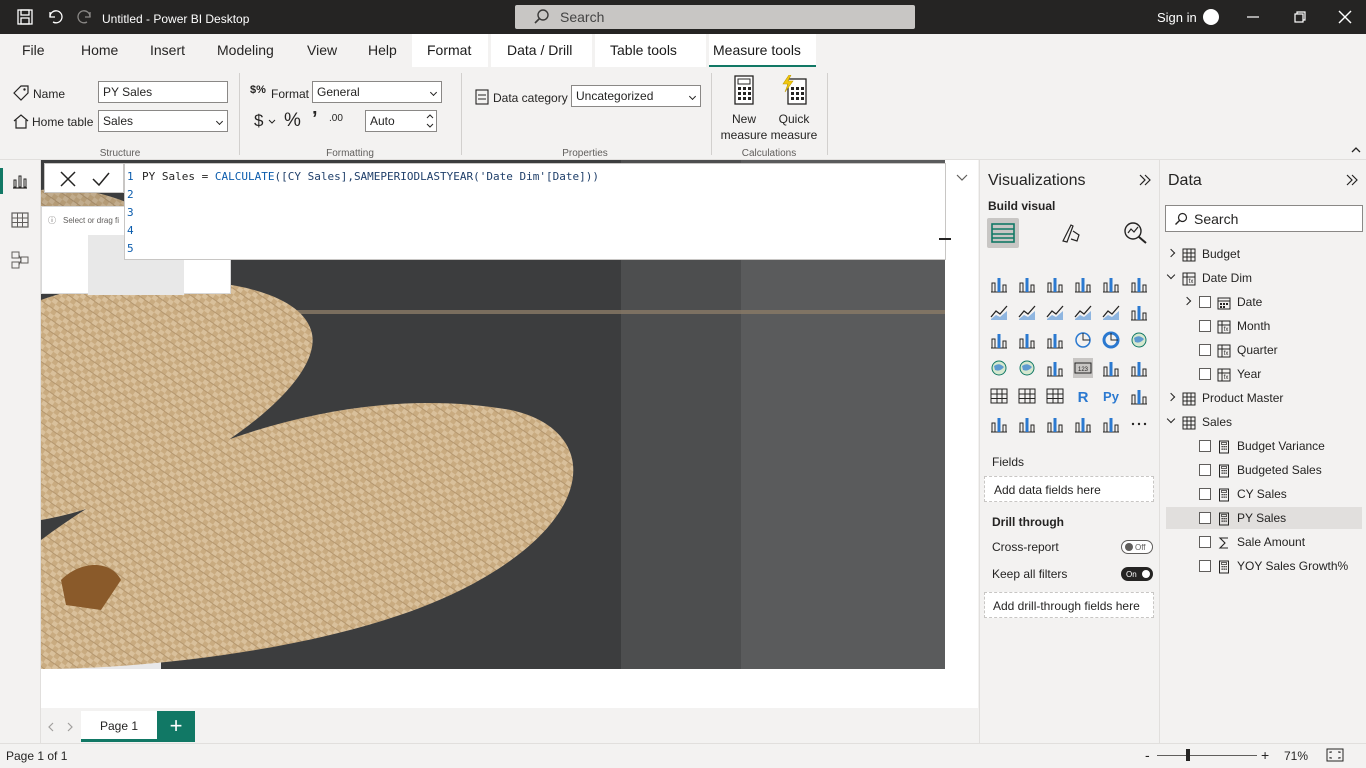  What do you see at coordinates (744, 109) in the screenshot?
I see `new-measure-button: New measure` at bounding box center [744, 109].